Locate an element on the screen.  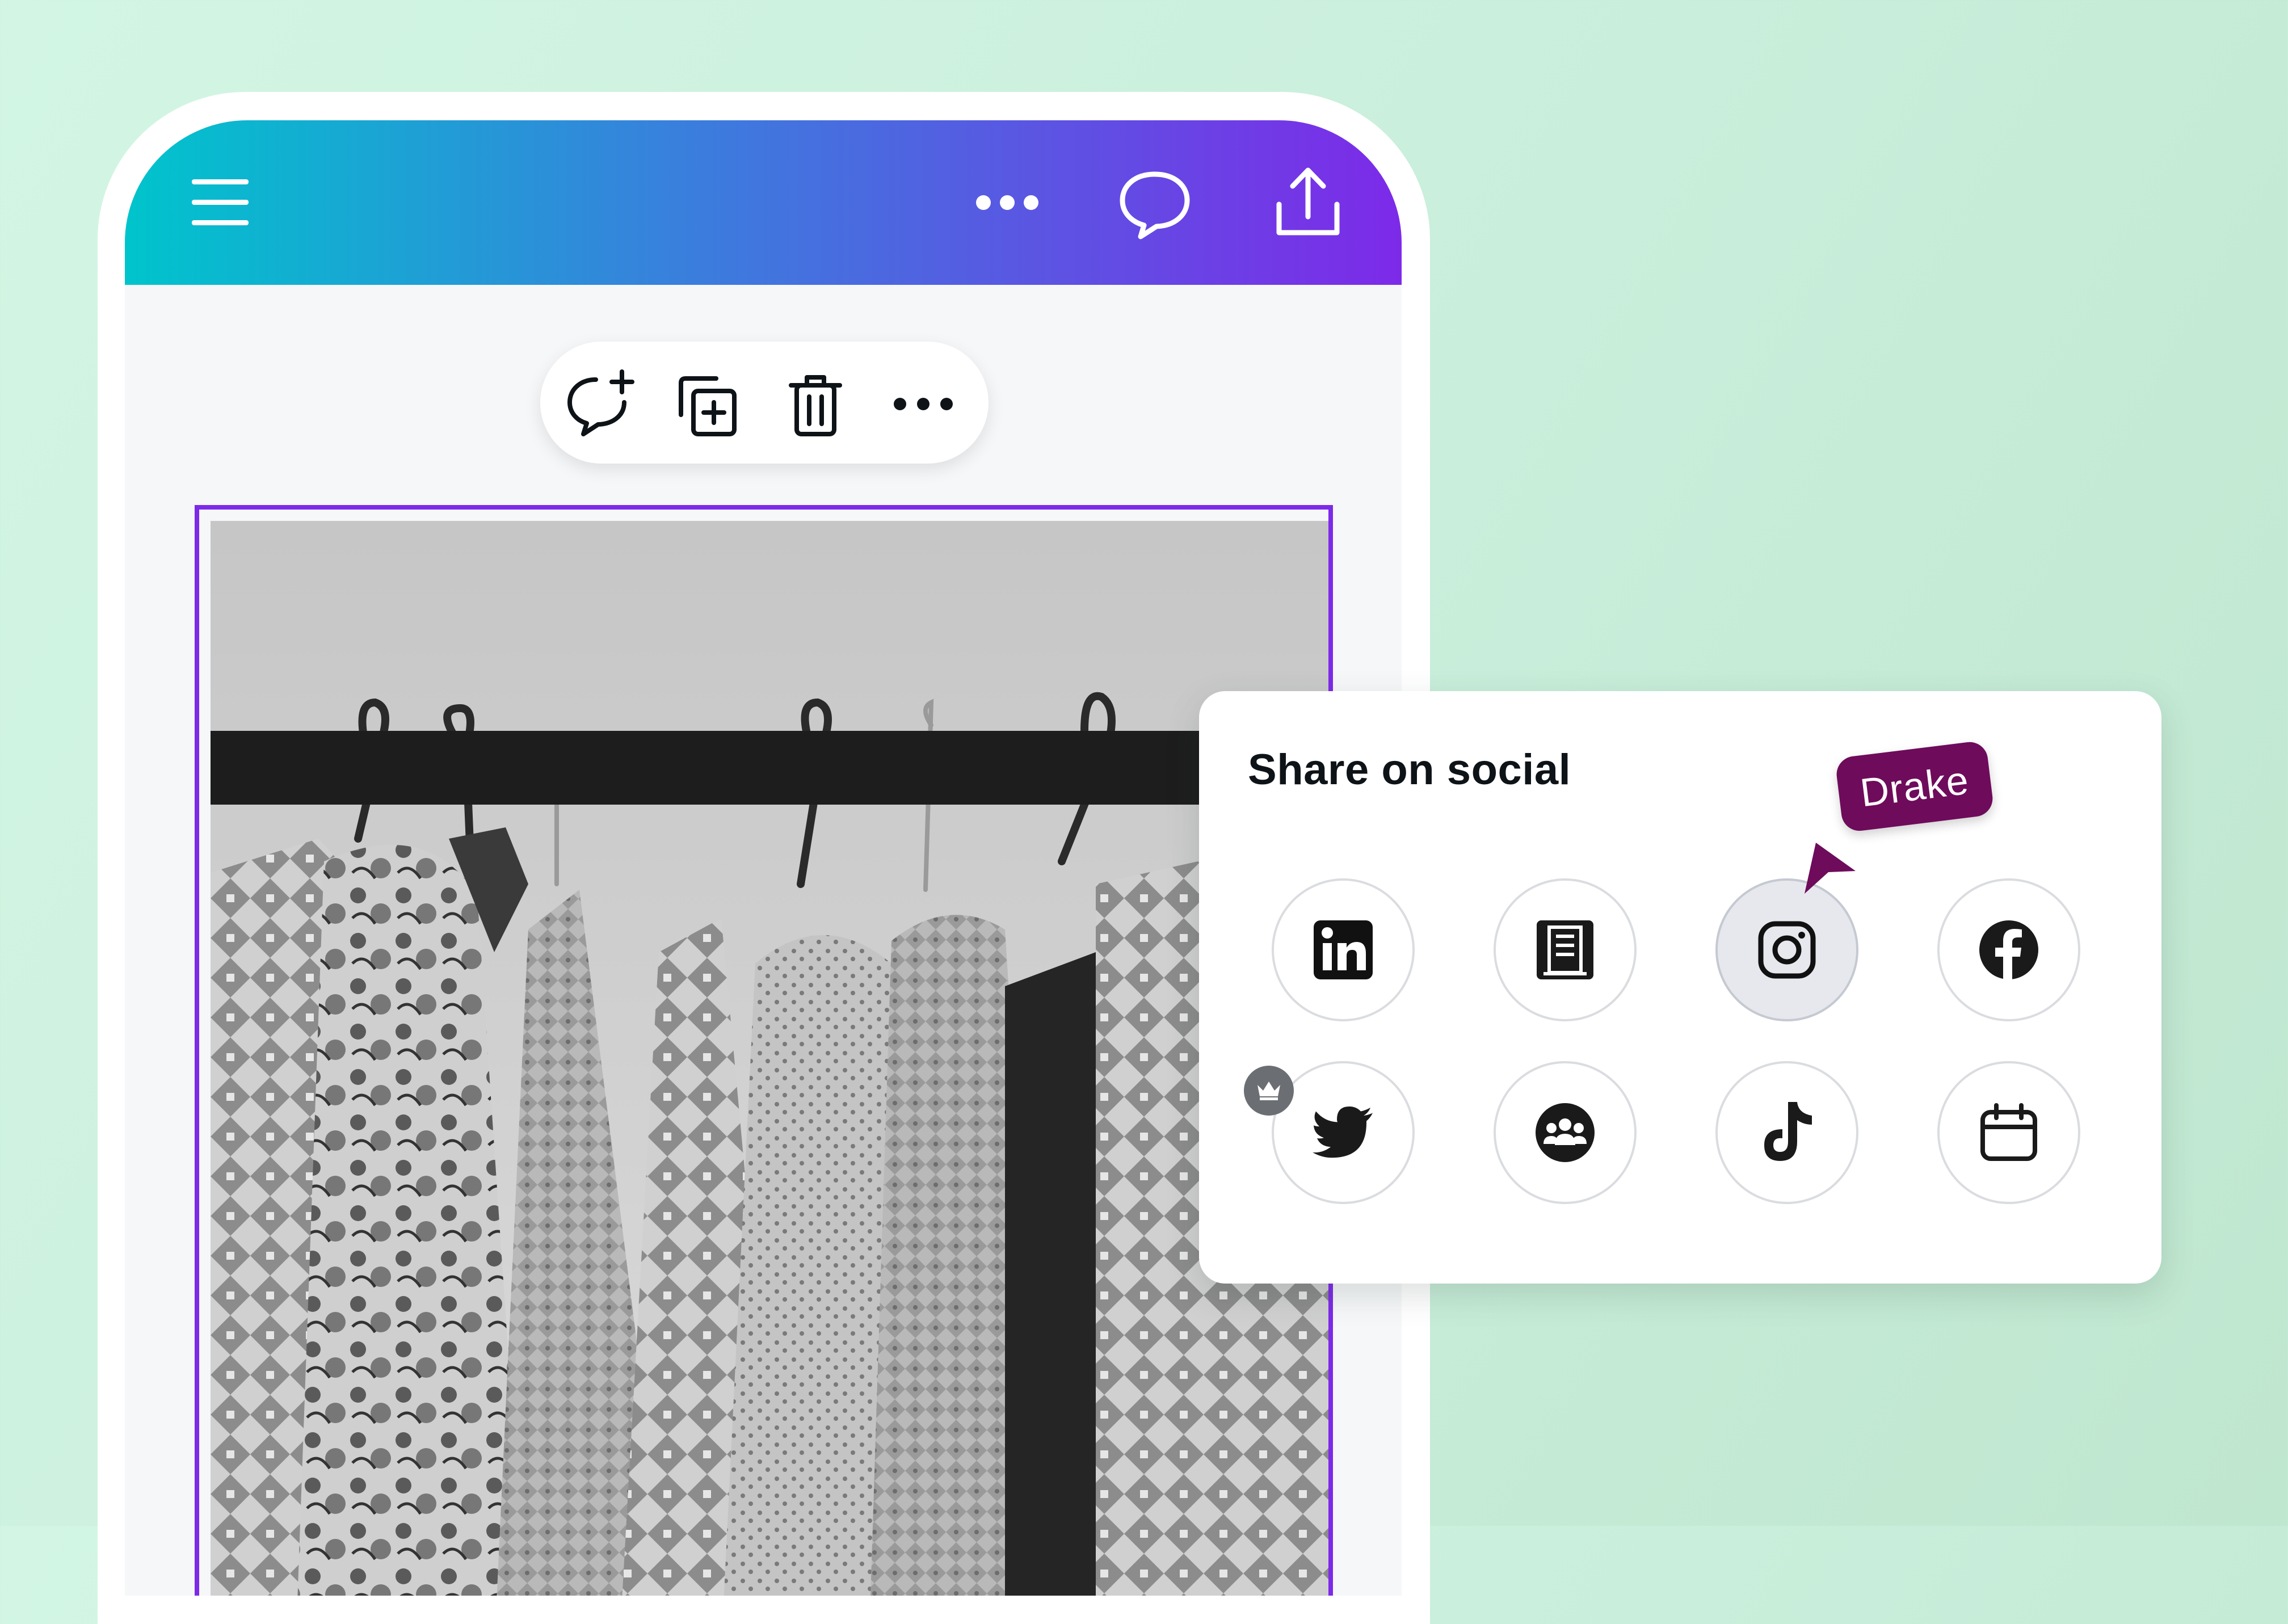
element-toolbar is located at coordinates (764, 403).